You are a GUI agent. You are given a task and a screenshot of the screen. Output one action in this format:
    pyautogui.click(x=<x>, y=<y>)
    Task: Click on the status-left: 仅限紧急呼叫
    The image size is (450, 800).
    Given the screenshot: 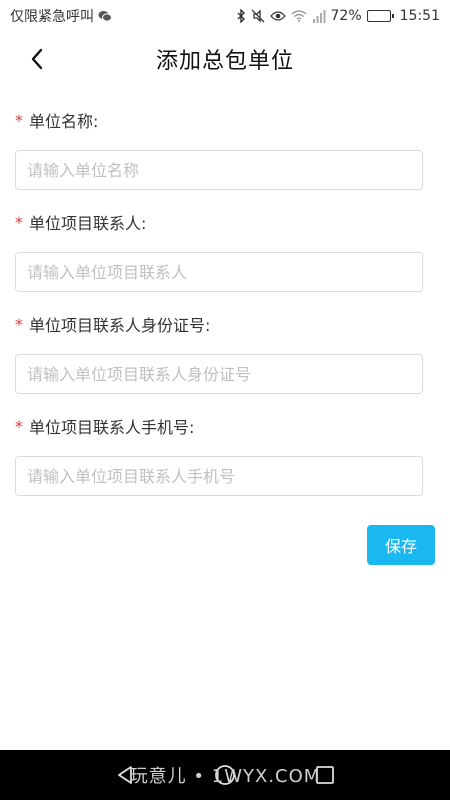 What is the action you would take?
    pyautogui.click(x=61, y=16)
    